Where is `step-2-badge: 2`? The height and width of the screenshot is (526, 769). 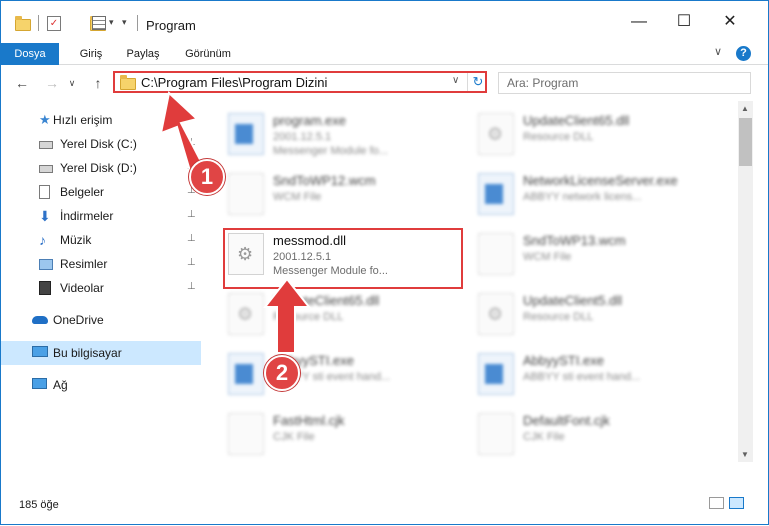 step-2-badge: 2 is located at coordinates (282, 373).